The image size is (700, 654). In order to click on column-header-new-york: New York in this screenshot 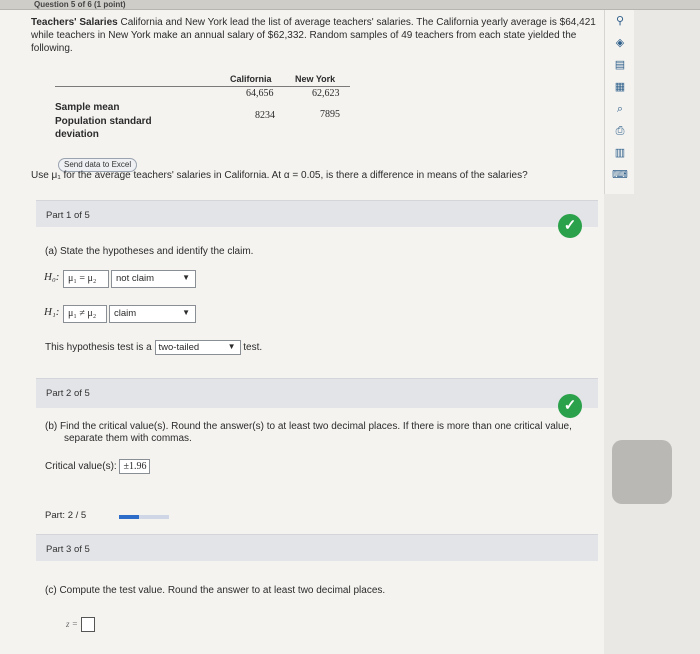, I will do `click(315, 79)`.